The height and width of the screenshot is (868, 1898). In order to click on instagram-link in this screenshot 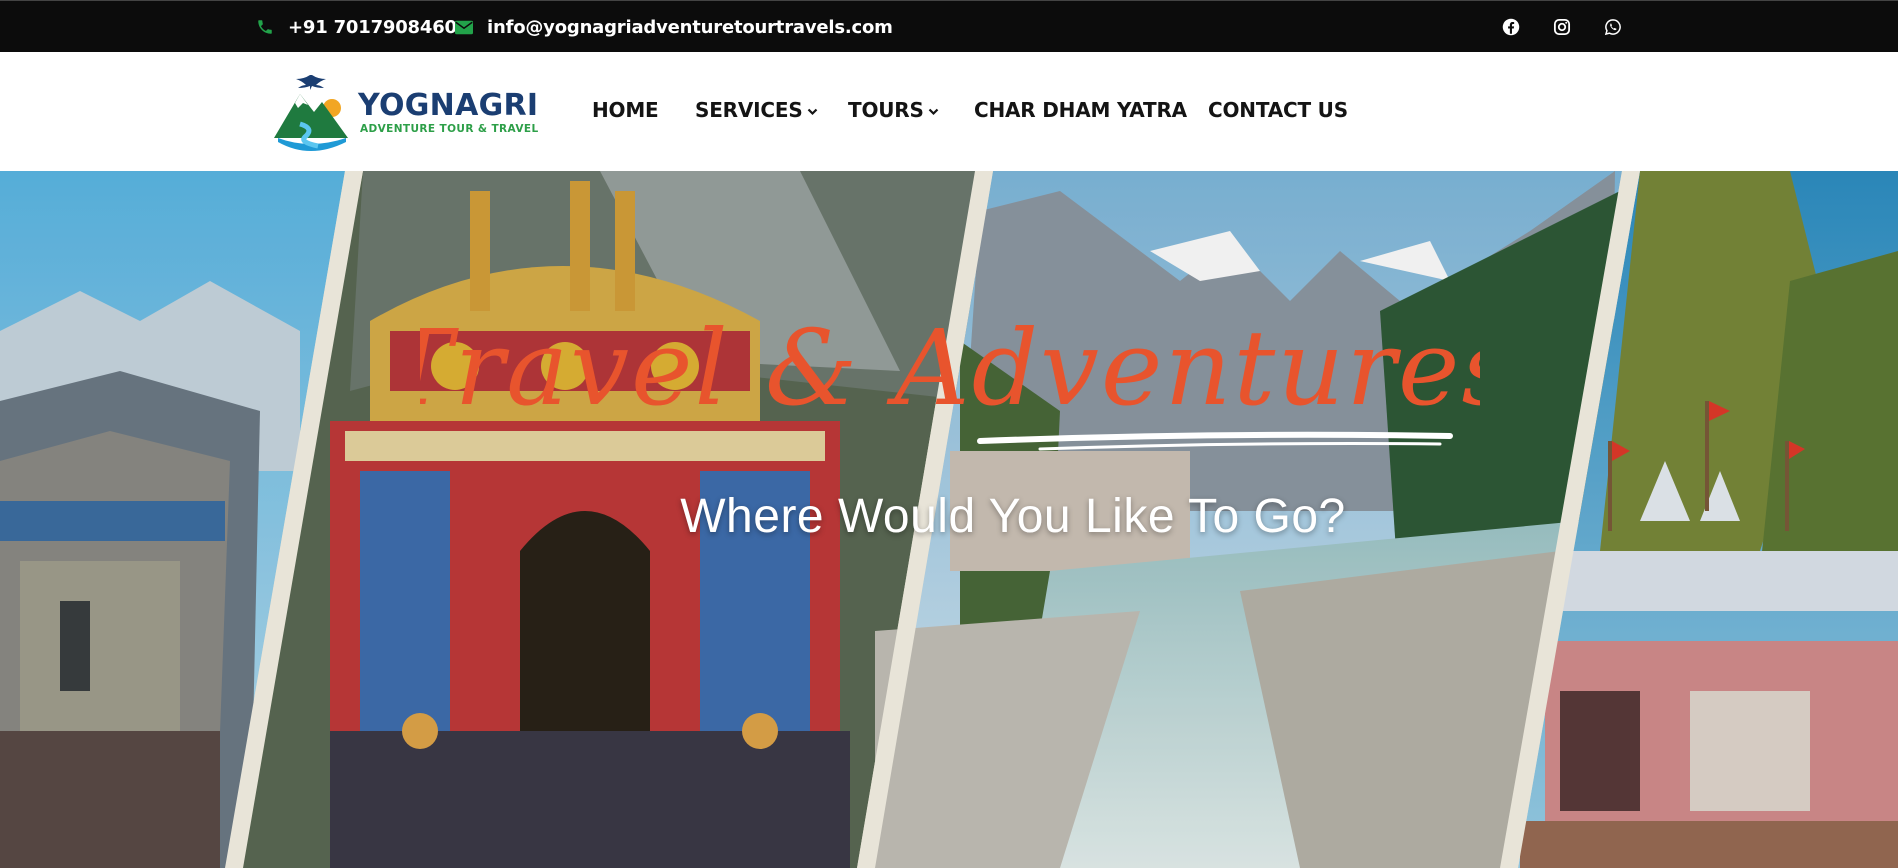, I will do `click(1562, 27)`.